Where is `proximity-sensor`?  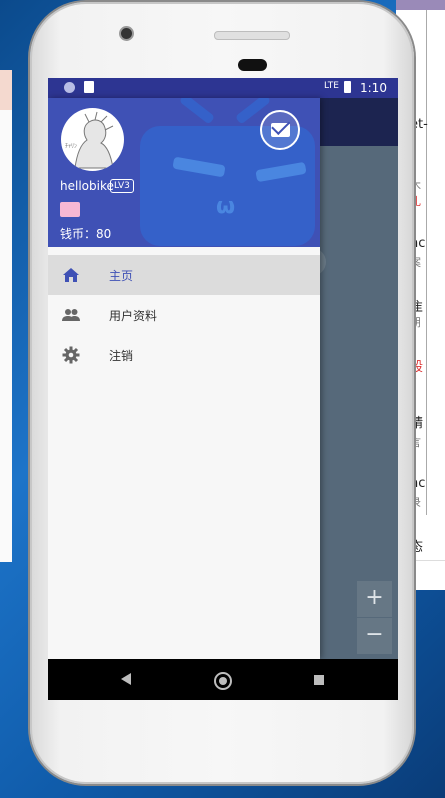
proximity-sensor is located at coordinates (252, 65).